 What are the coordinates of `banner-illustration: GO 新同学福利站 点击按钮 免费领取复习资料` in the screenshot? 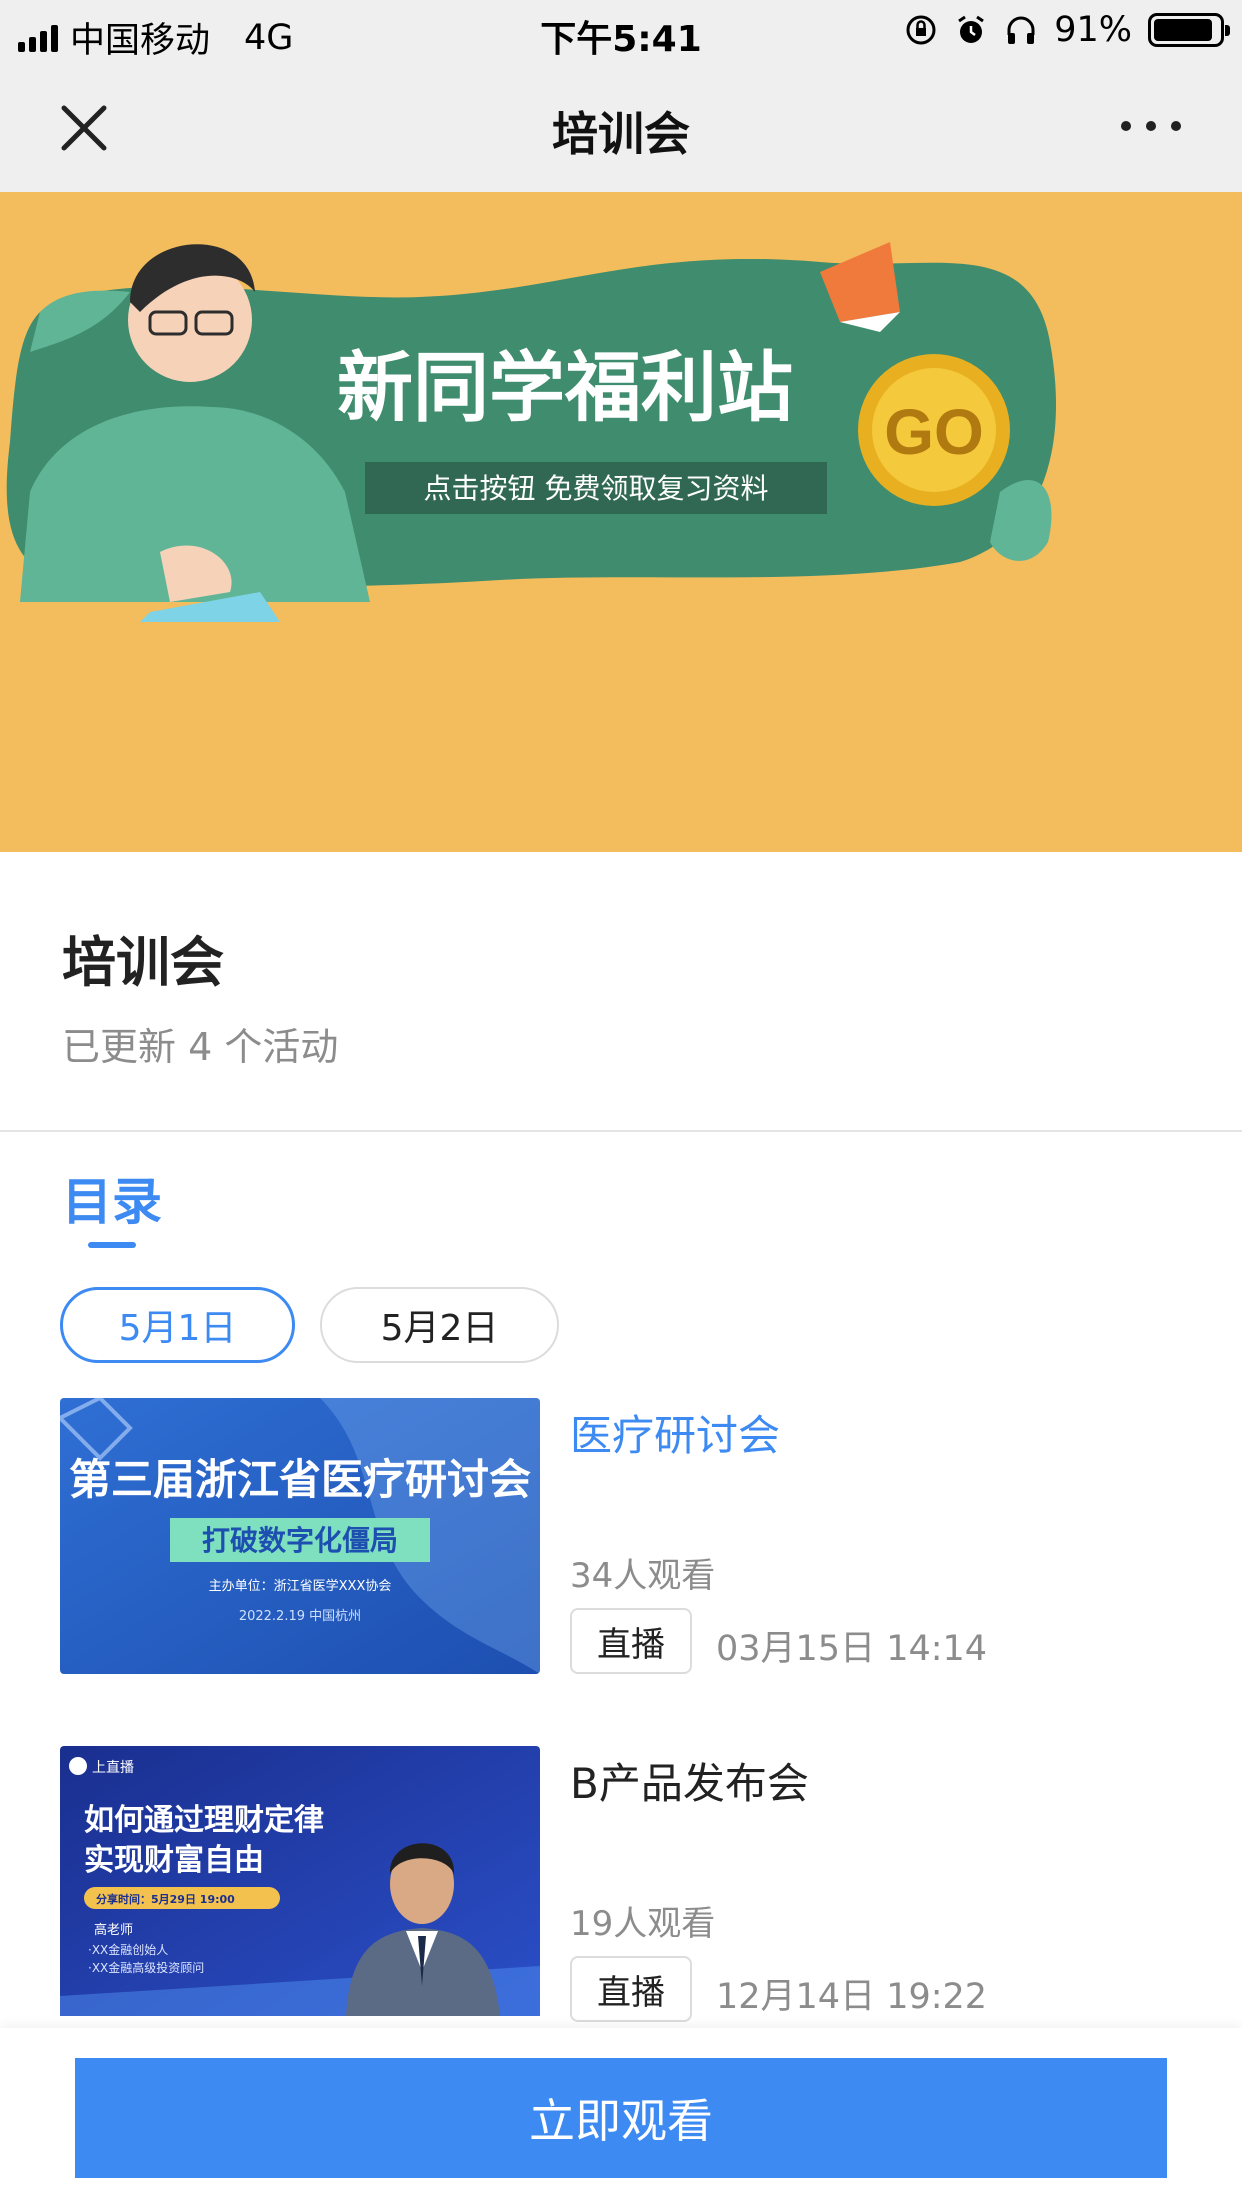 It's located at (531, 432).